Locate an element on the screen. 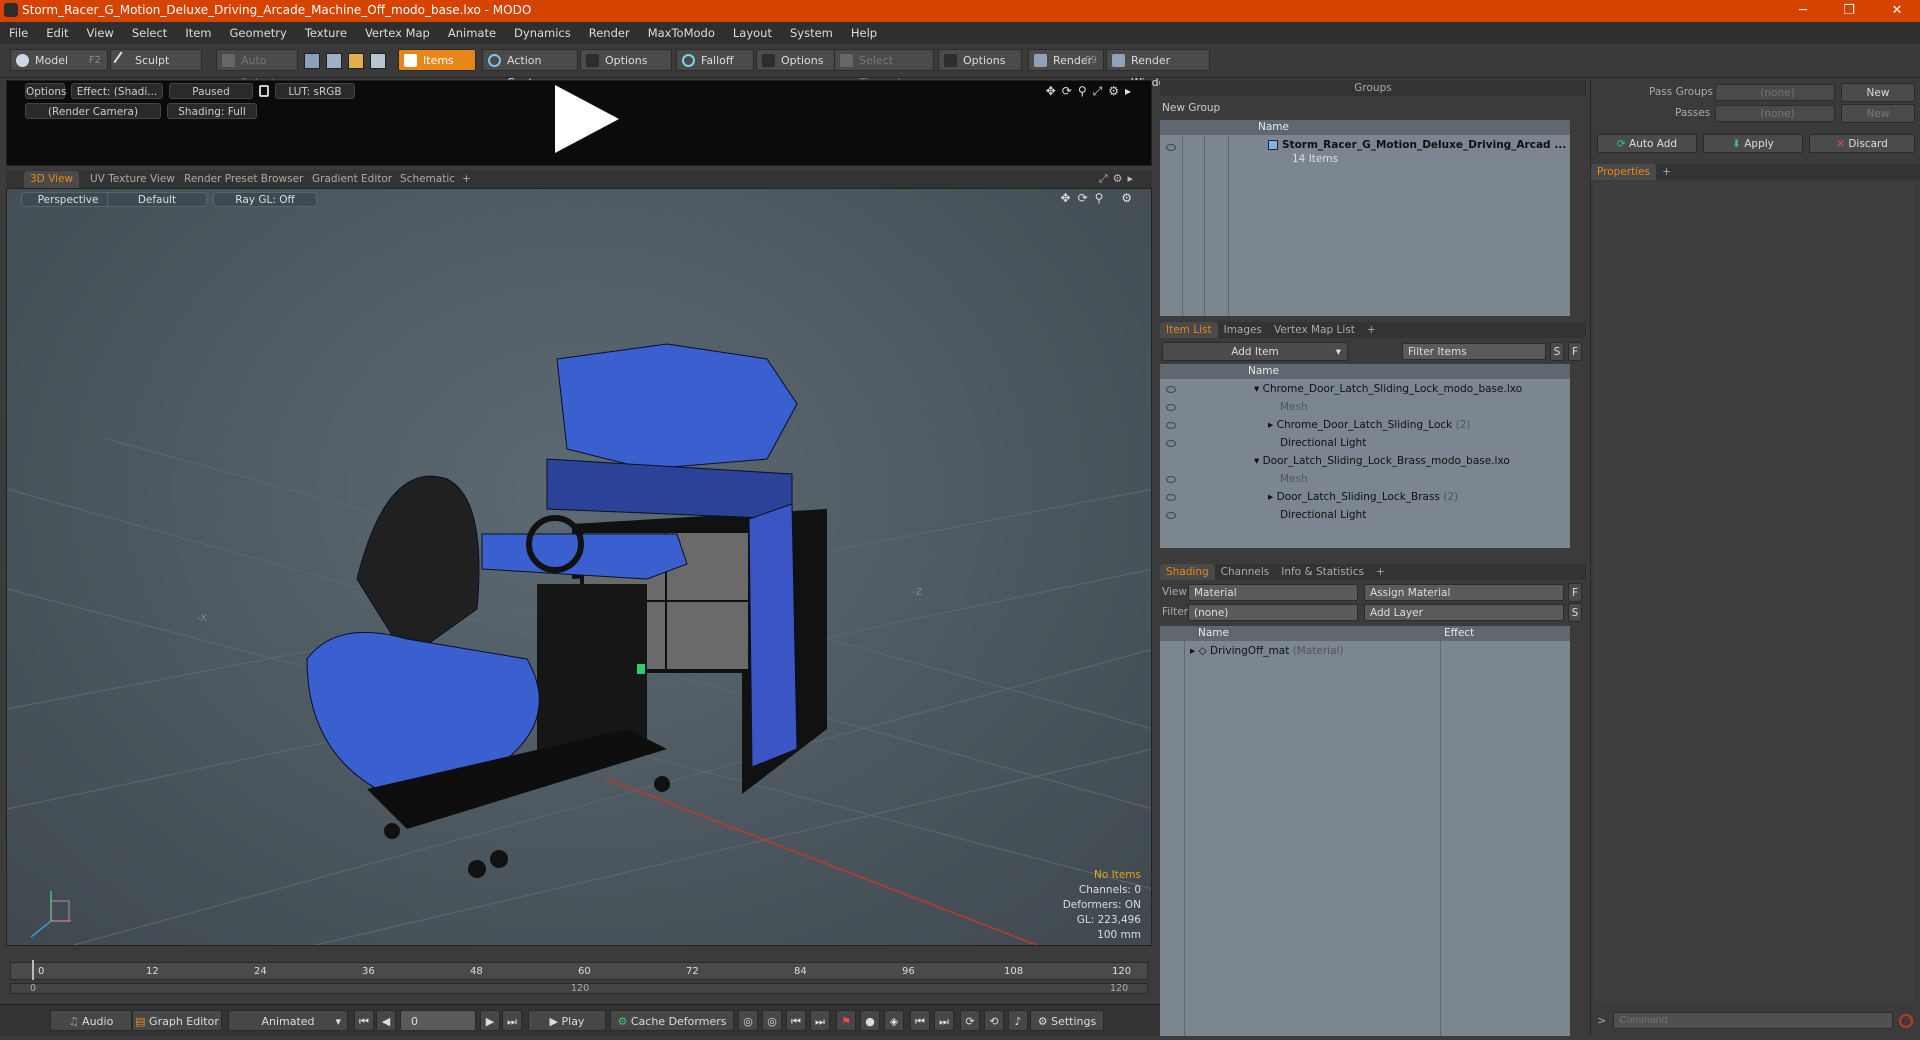  restore-button: ❐ is located at coordinates (1849, 11).